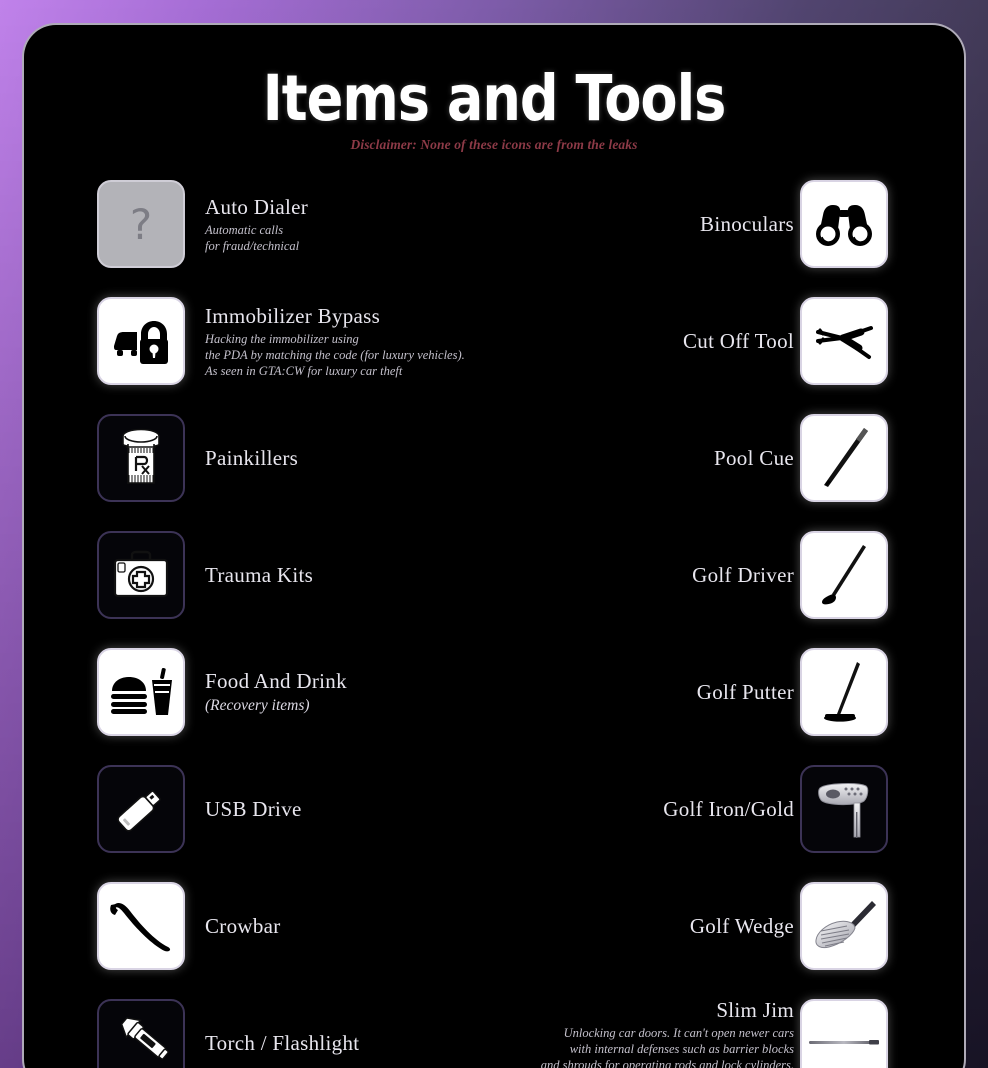 The height and width of the screenshot is (1068, 988). I want to click on item-name: USB Drive, so click(253, 808).